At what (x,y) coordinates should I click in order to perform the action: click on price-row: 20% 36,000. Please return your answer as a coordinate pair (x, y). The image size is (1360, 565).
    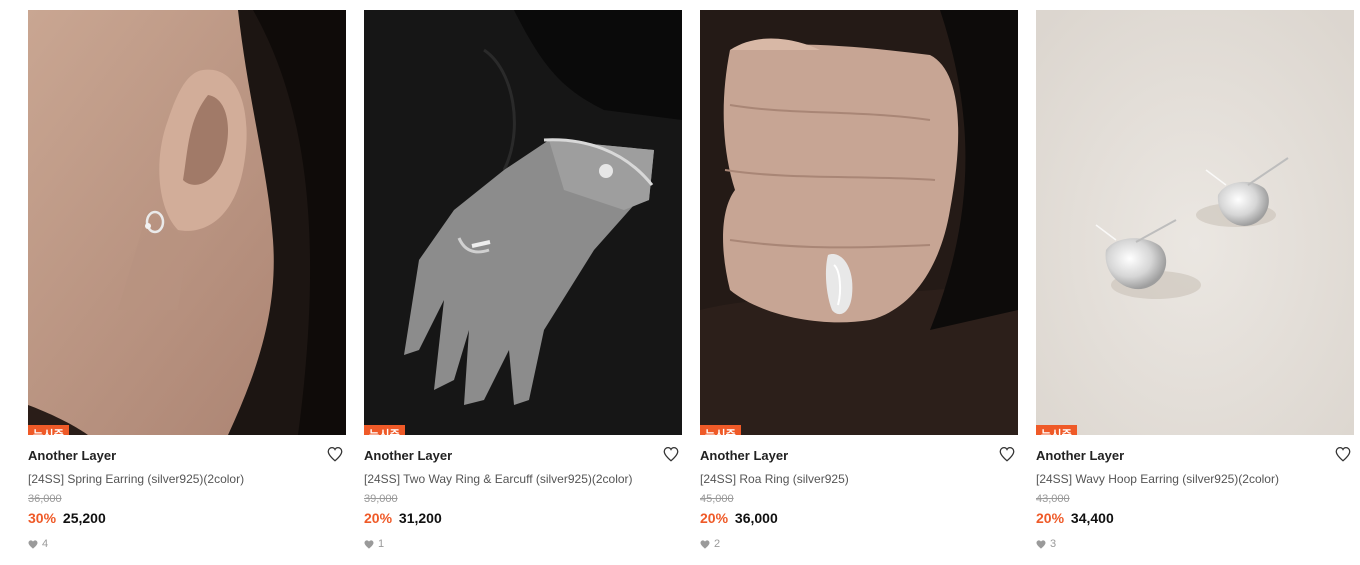
    Looking at the image, I should click on (859, 518).